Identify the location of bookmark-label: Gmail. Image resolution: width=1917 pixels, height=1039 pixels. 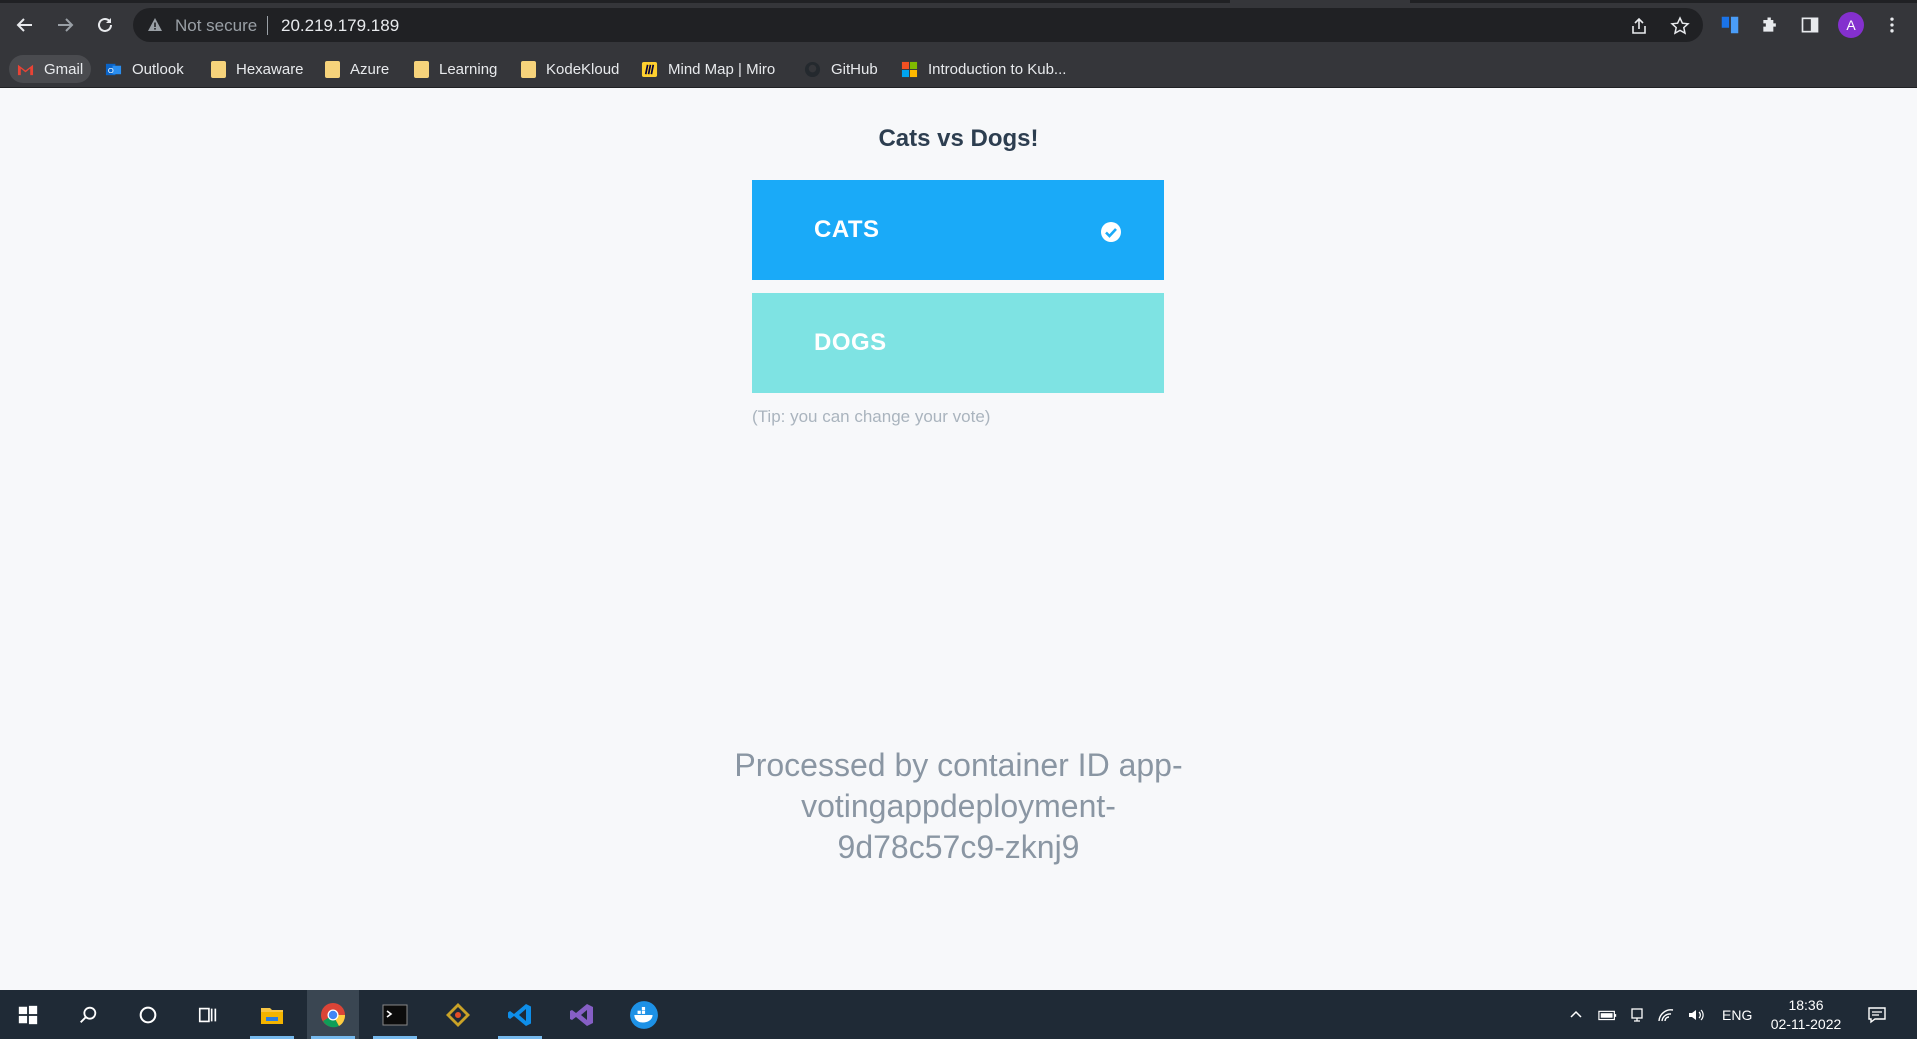
(64, 69).